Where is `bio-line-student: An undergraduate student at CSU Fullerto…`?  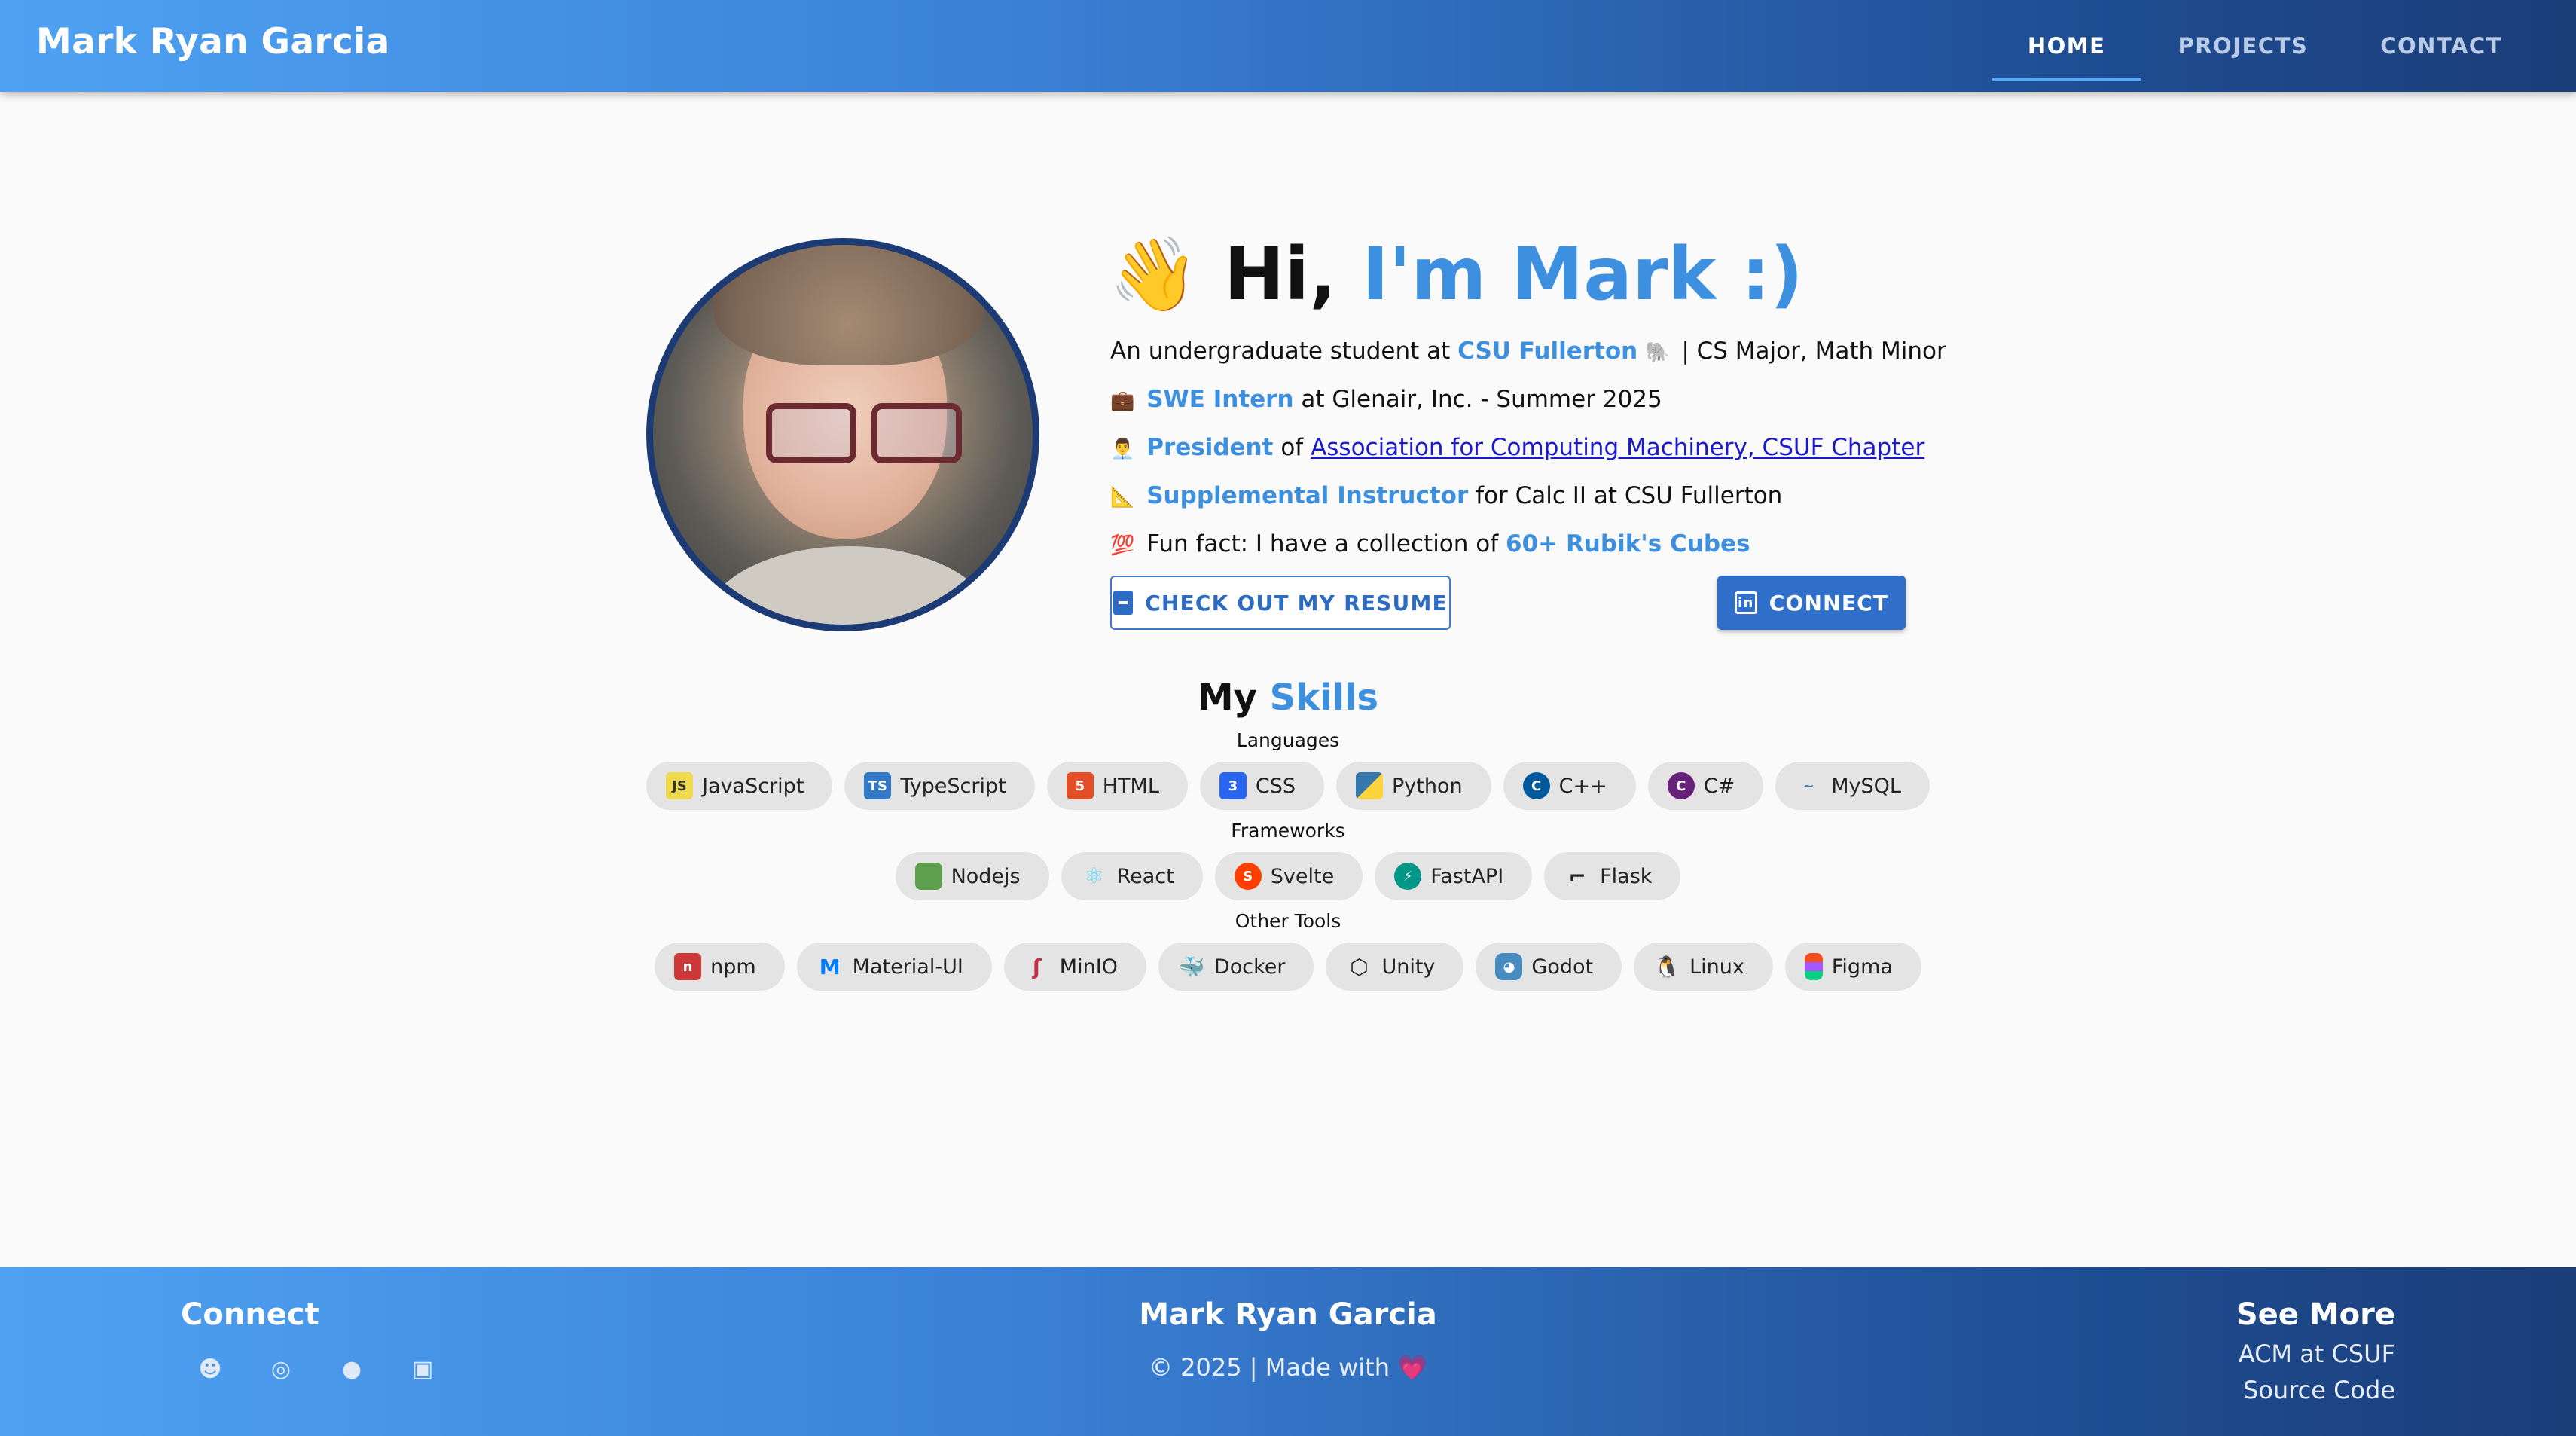 bio-line-student: An undergraduate student at CSU Fullerto… is located at coordinates (1528, 359).